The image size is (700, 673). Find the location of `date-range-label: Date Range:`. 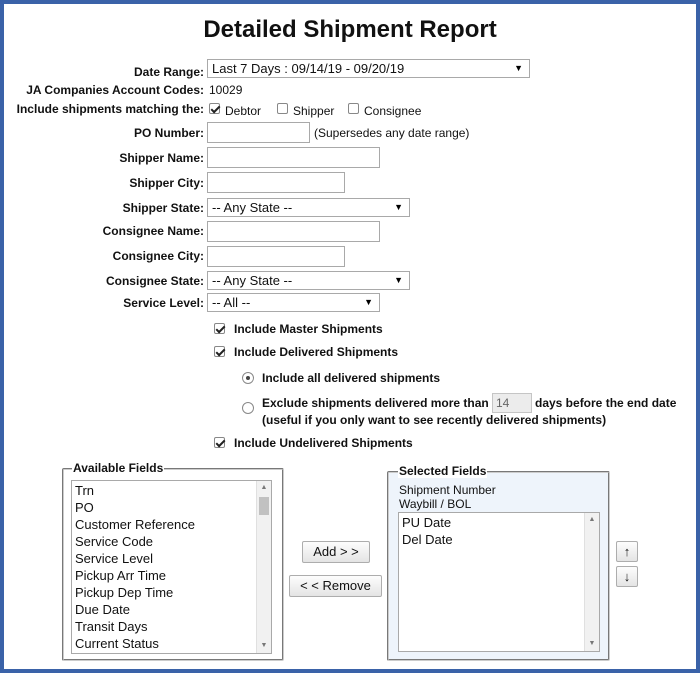

date-range-label: Date Range: is located at coordinates (168, 72).